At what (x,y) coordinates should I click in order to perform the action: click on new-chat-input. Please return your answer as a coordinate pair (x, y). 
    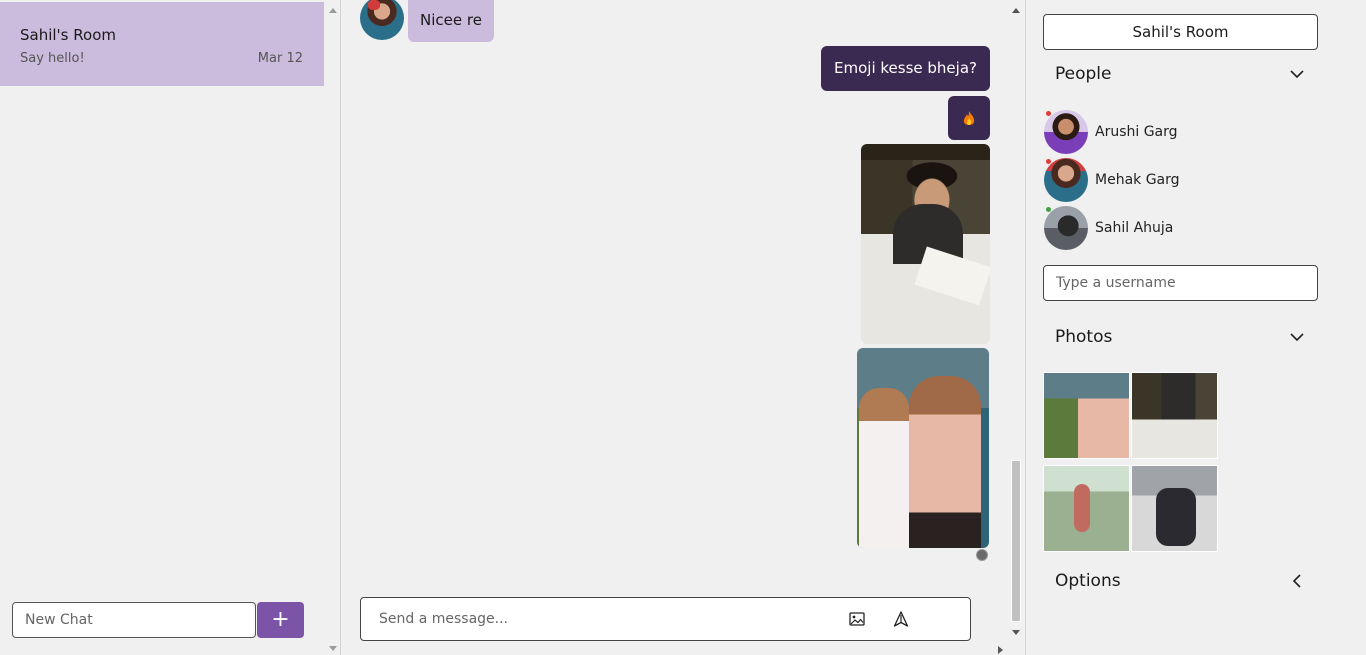
    Looking at the image, I should click on (134, 620).